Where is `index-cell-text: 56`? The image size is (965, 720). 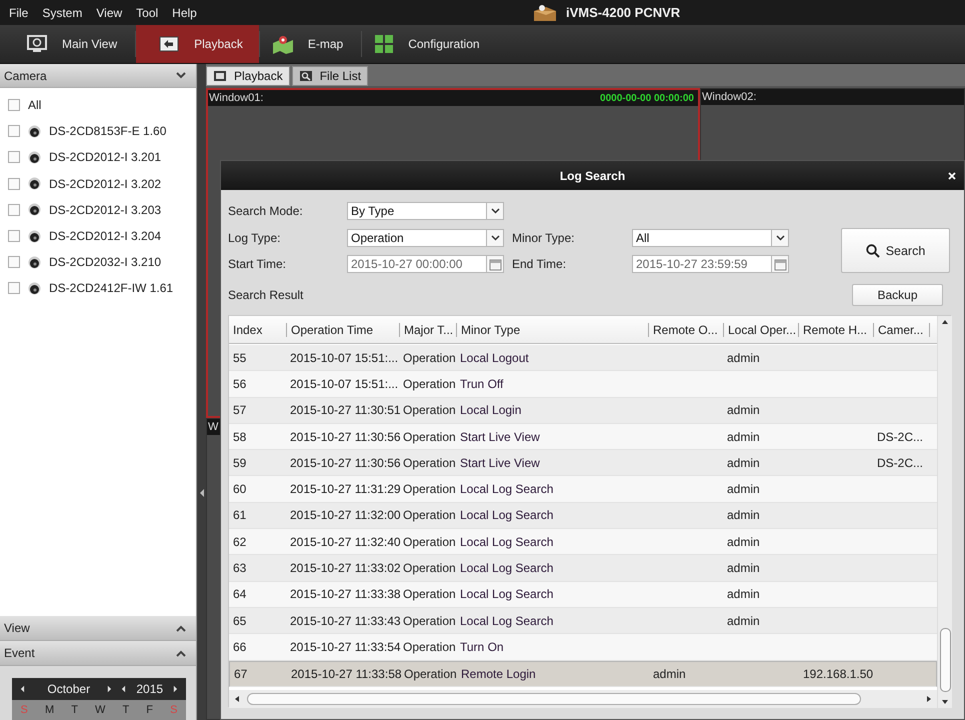 index-cell-text: 56 is located at coordinates (240, 383).